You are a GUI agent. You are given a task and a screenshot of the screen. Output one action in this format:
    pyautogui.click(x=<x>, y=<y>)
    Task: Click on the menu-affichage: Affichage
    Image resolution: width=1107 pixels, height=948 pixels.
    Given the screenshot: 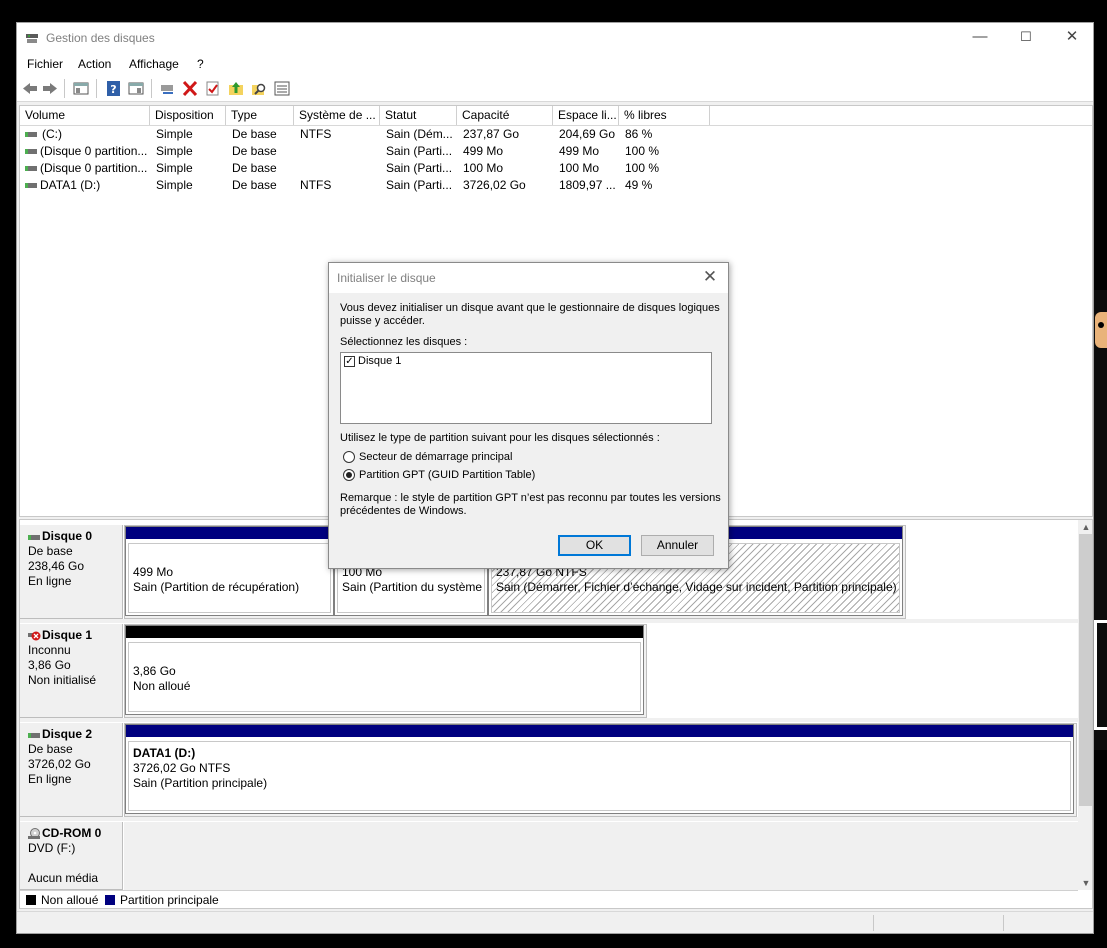 What is the action you would take?
    pyautogui.click(x=154, y=64)
    